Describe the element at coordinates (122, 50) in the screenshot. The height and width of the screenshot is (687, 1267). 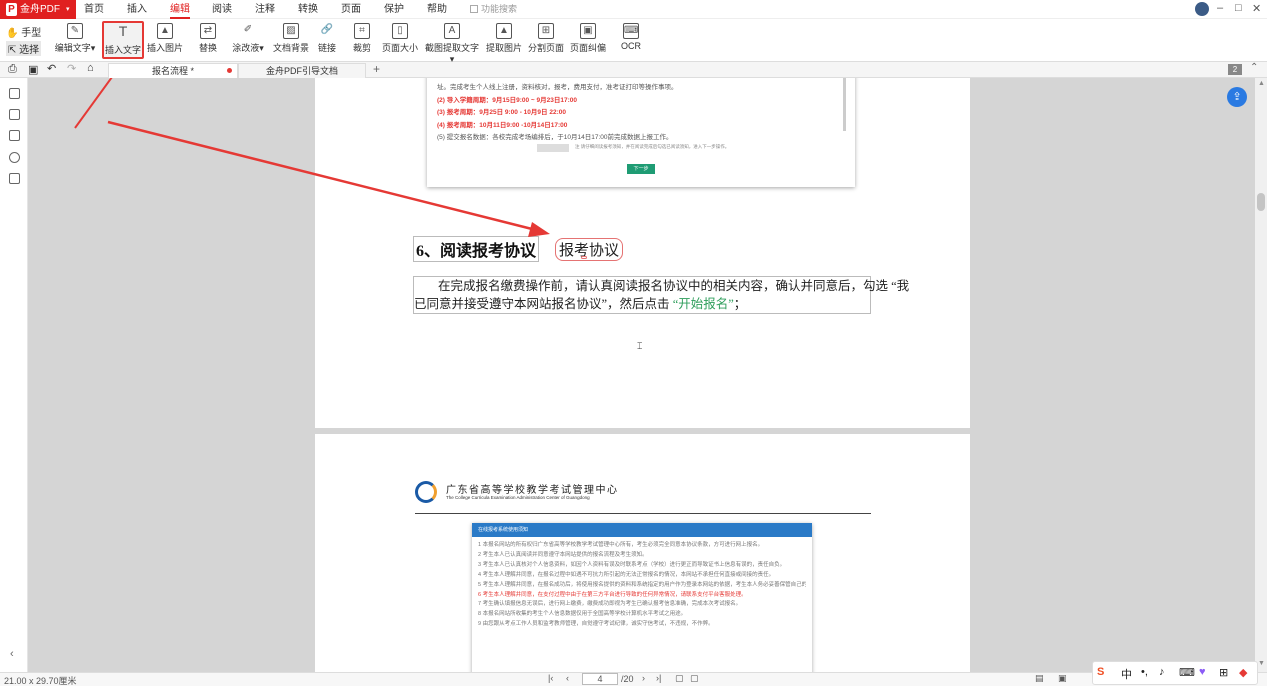
I see `label: 插入文字` at that location.